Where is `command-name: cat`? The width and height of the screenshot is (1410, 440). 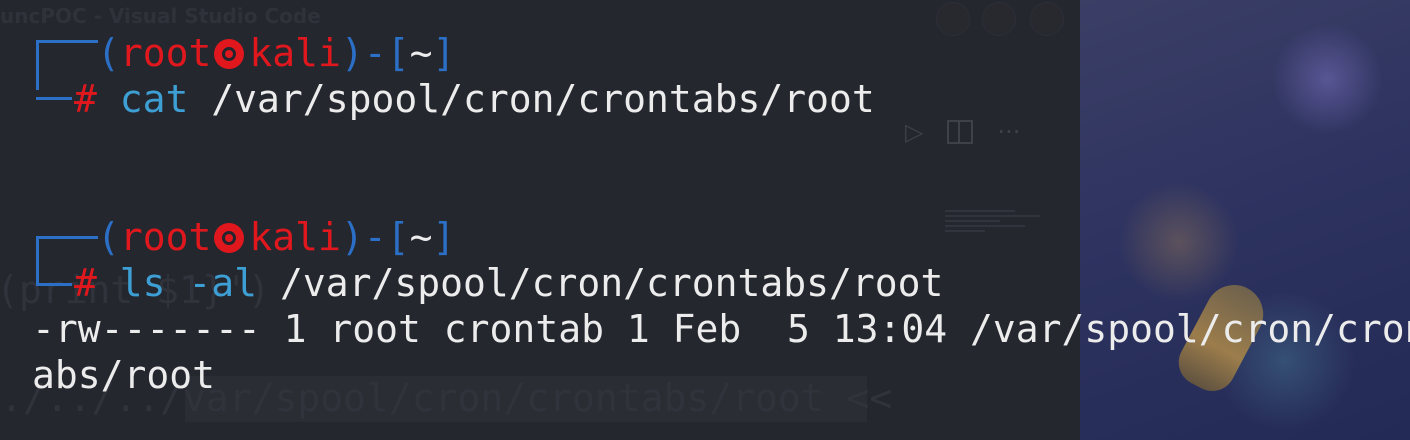 command-name: cat is located at coordinates (154, 99).